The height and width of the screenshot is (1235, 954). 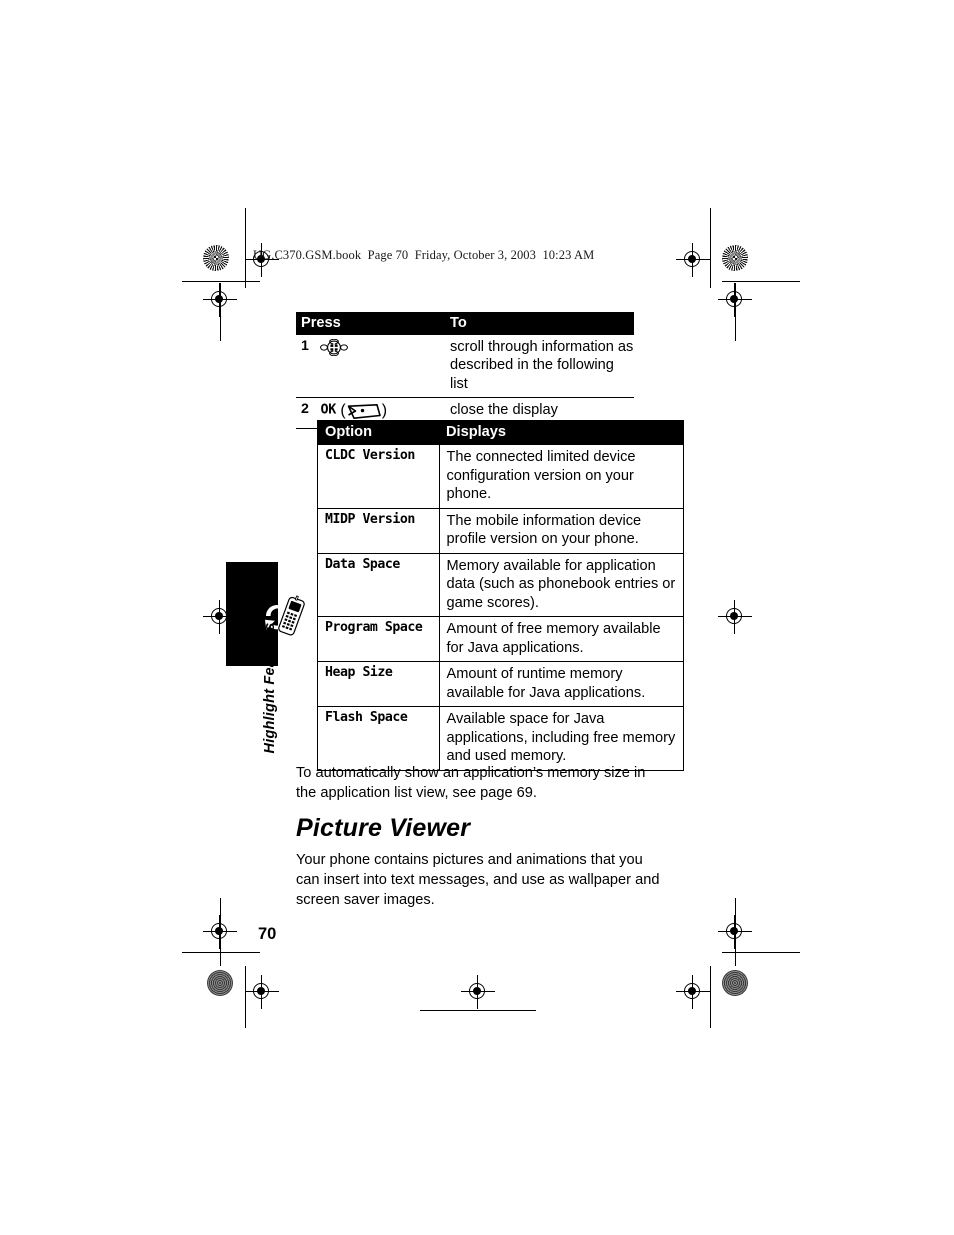 What do you see at coordinates (334, 347) in the screenshot?
I see `navigation-key-icon` at bounding box center [334, 347].